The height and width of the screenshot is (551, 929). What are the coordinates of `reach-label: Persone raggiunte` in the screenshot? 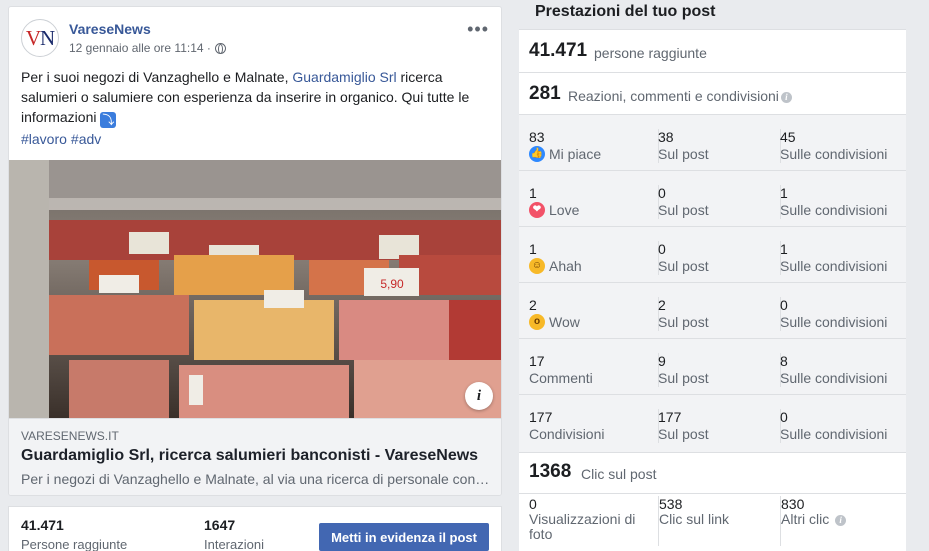 It's located at (74, 544).